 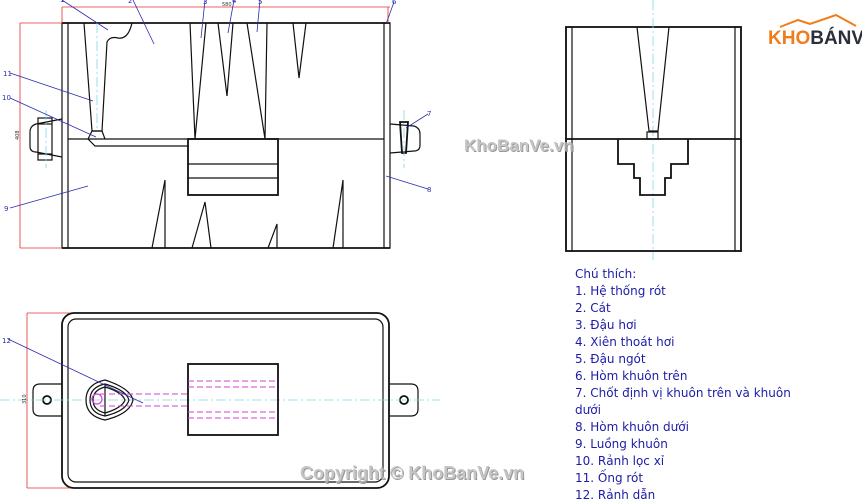 What do you see at coordinates (260, 3) in the screenshot?
I see `callout-5: 5` at bounding box center [260, 3].